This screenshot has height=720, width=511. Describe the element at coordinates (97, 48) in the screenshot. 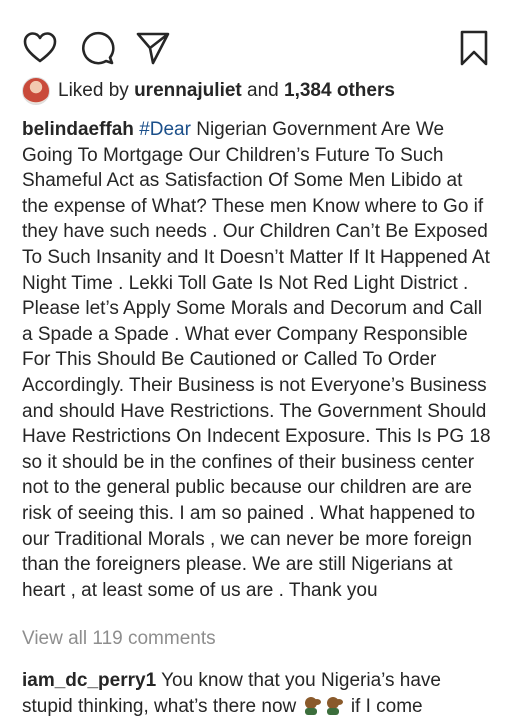

I see `comment-icon` at that location.